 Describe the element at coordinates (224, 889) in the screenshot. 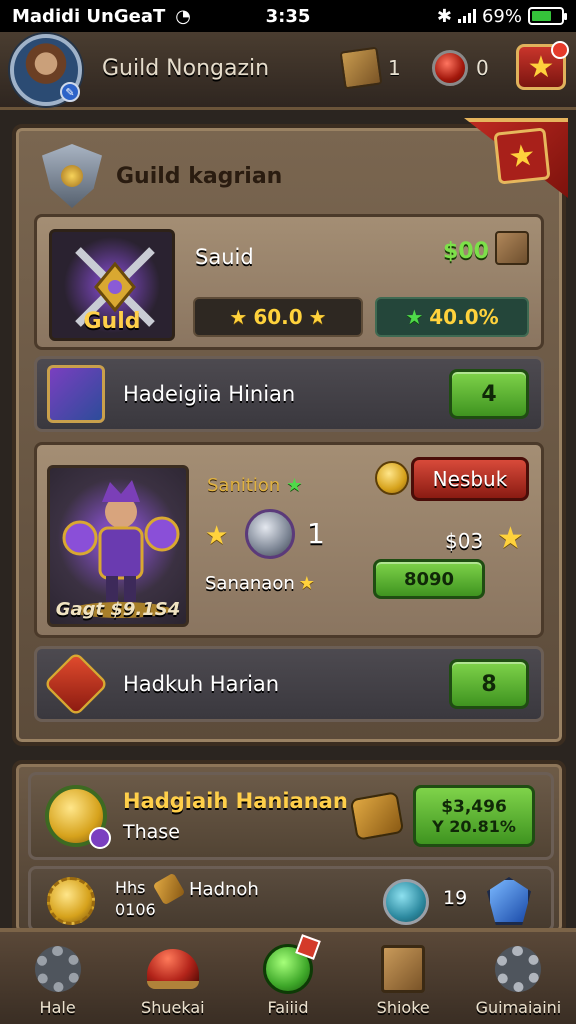

I see `bonus-label: Hadnoh` at that location.